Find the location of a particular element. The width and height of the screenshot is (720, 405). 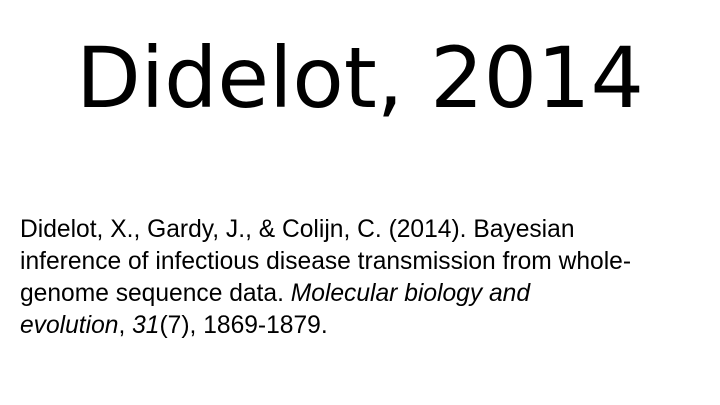

citation-title-end: genome sequence data. is located at coordinates (155, 293).